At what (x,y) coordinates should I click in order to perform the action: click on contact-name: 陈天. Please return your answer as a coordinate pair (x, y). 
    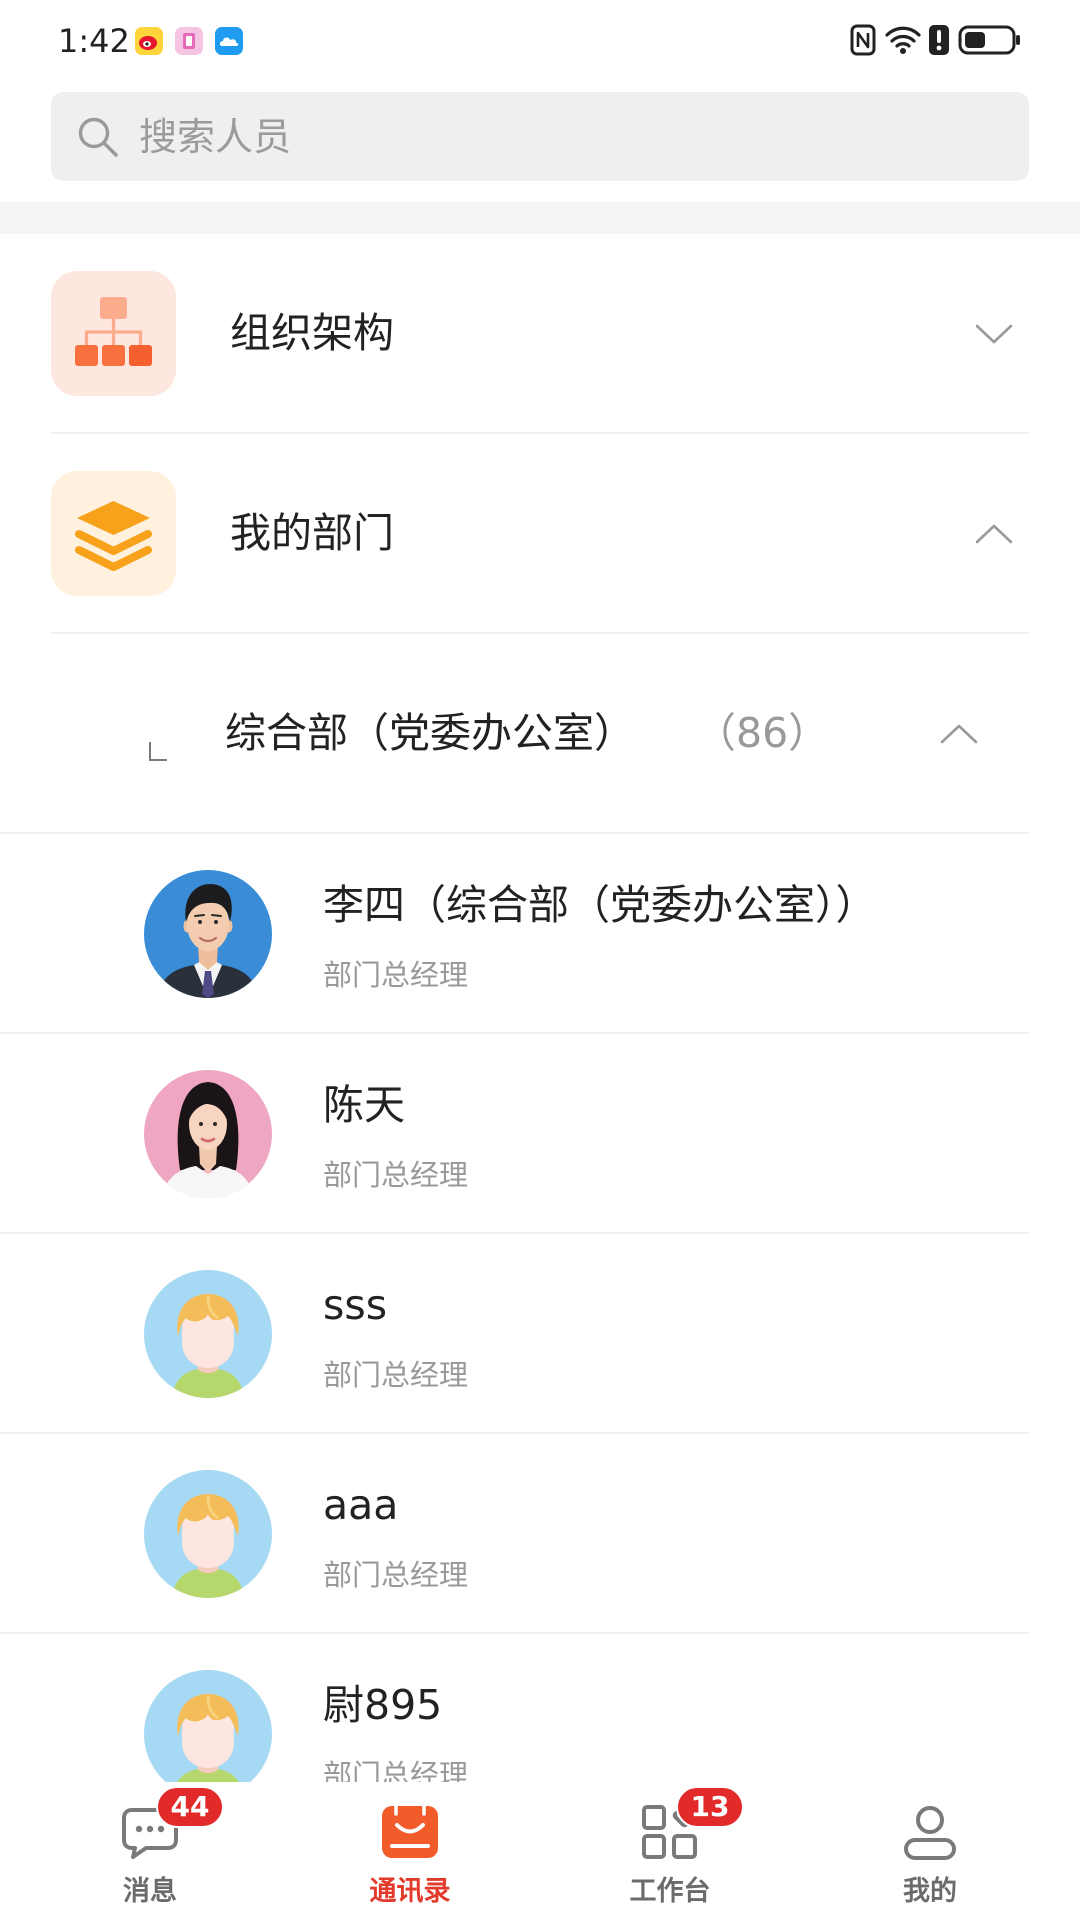
    Looking at the image, I should click on (364, 1105).